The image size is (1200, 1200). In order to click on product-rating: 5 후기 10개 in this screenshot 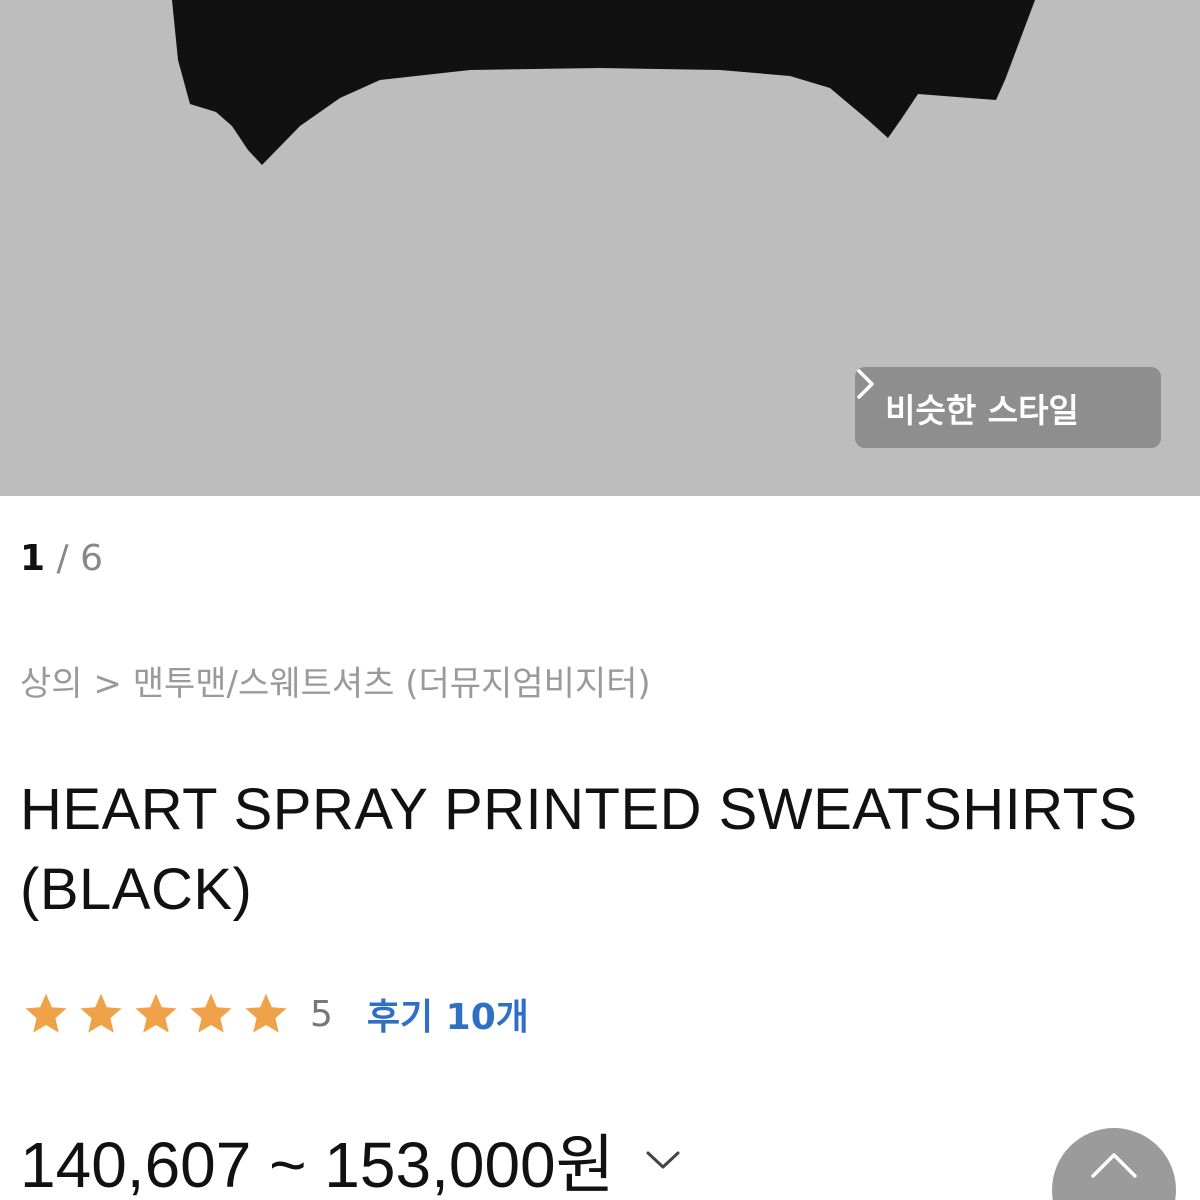, I will do `click(274, 1014)`.